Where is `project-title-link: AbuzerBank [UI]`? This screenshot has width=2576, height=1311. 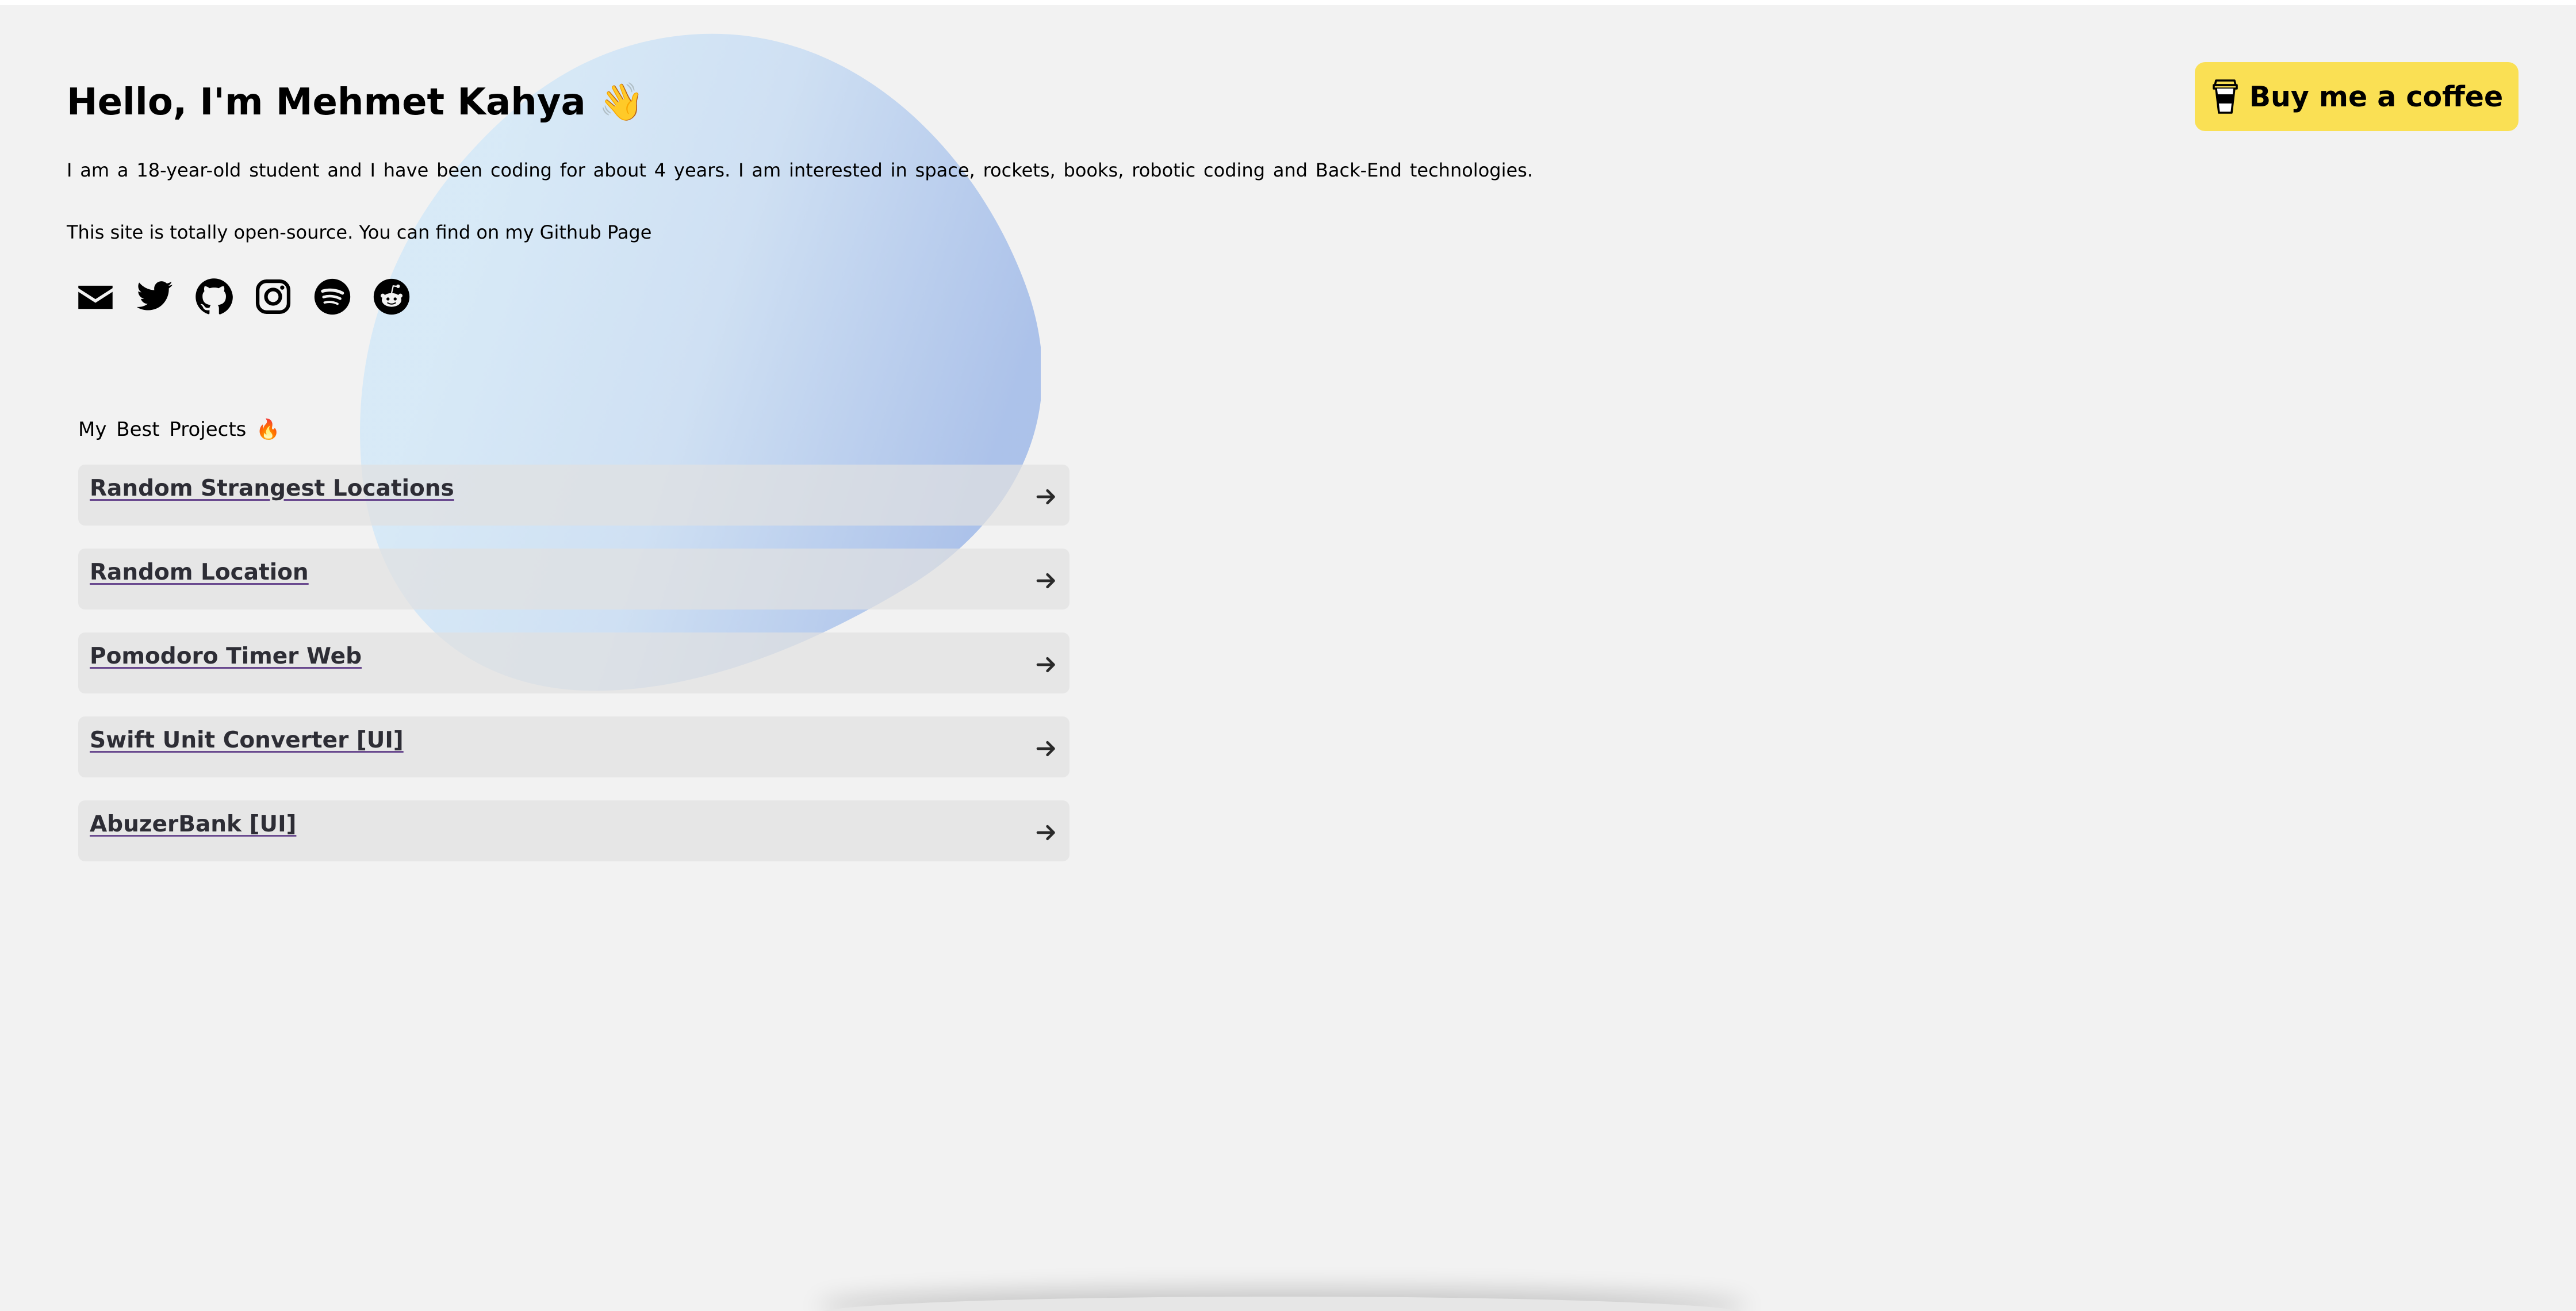
project-title-link: AbuzerBank [UI] is located at coordinates (193, 824).